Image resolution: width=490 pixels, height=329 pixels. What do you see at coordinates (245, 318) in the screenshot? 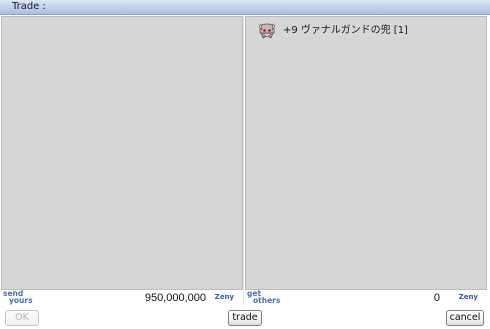
I see `trade-button: trade` at bounding box center [245, 318].